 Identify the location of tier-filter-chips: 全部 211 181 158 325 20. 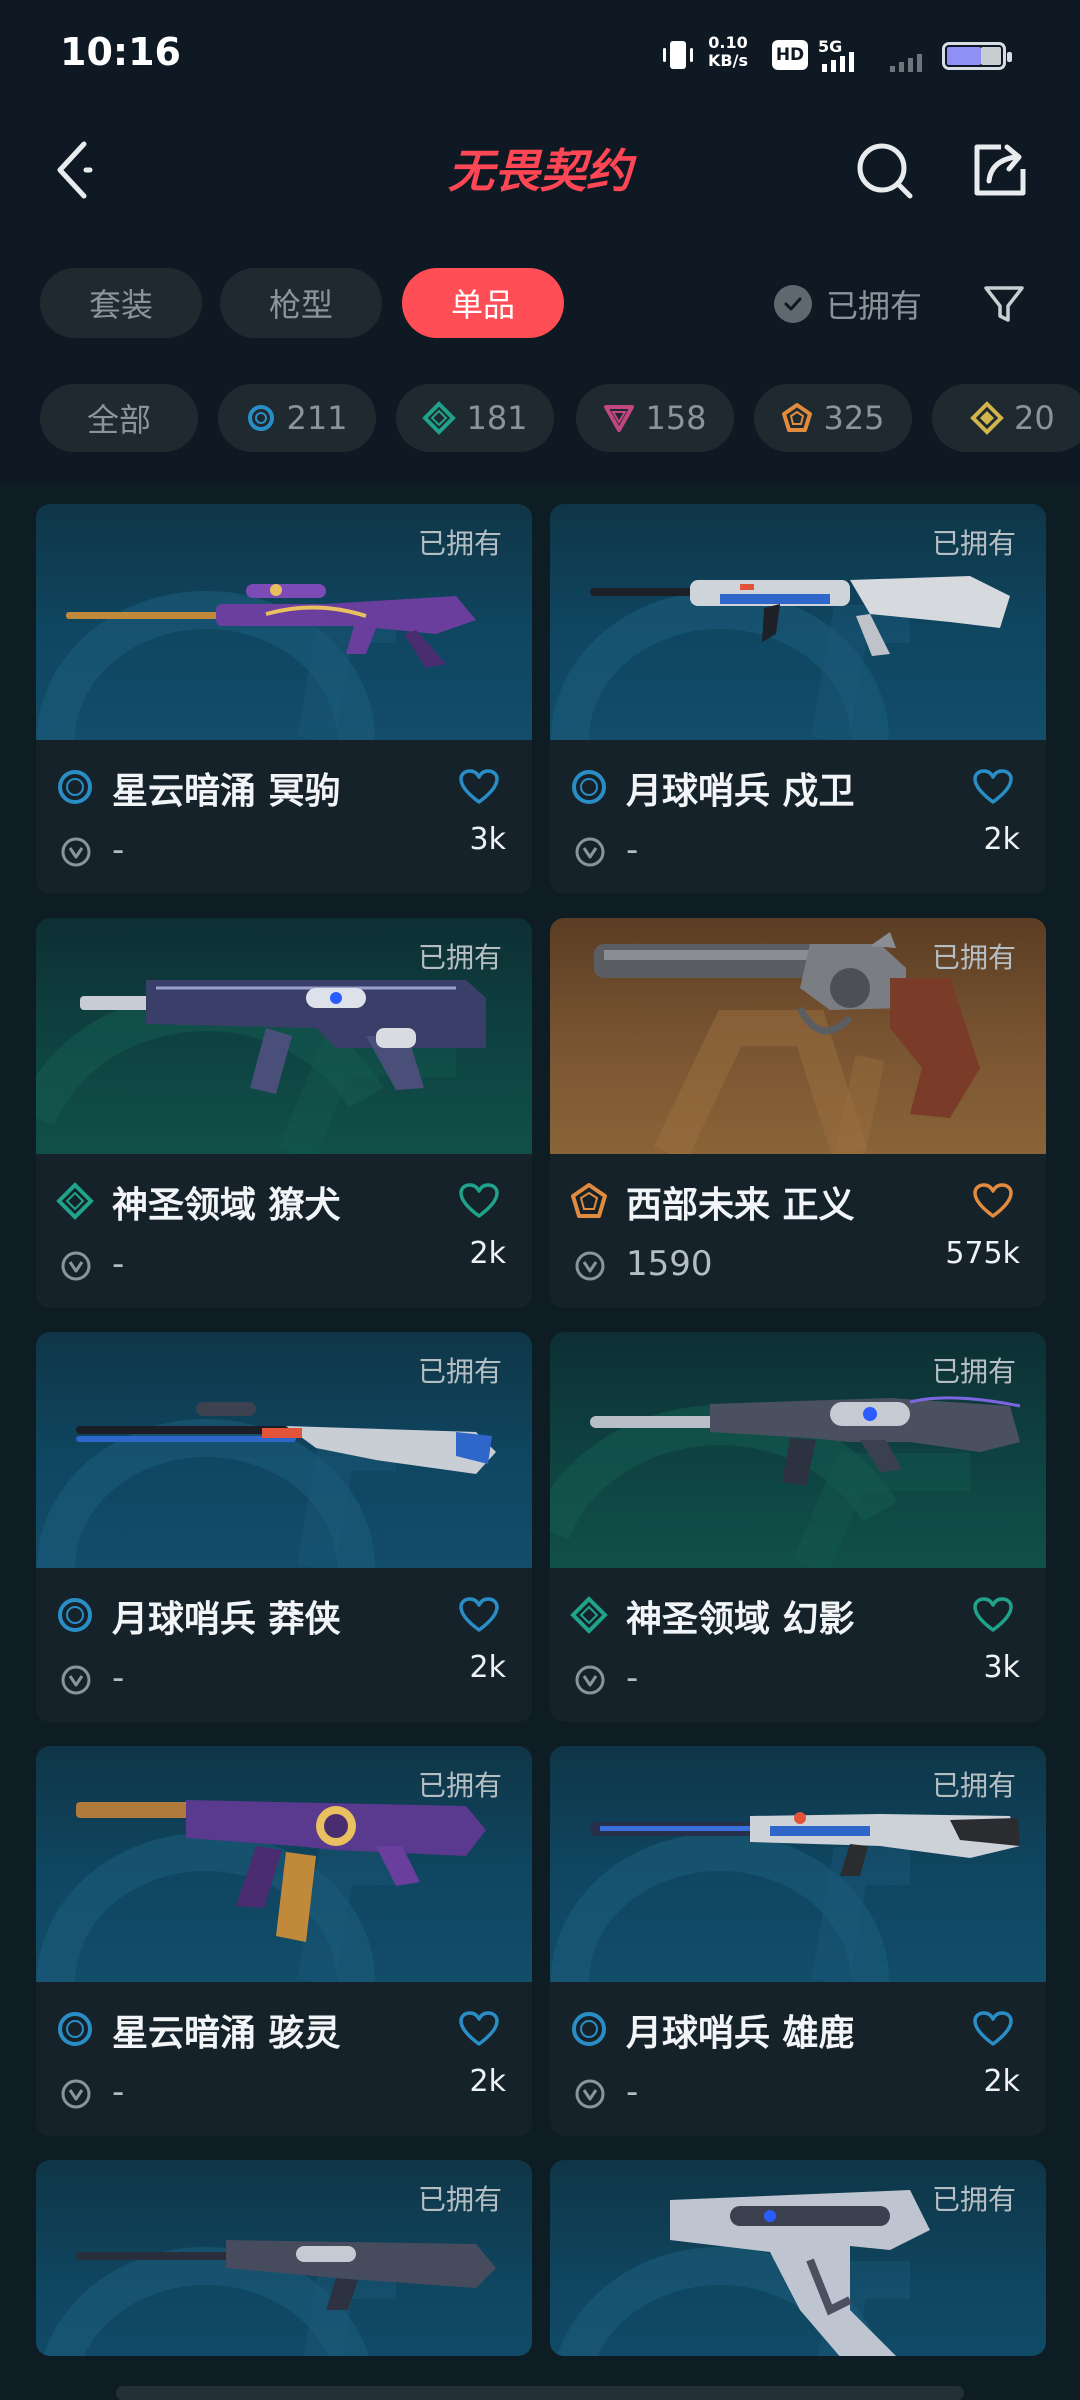
(540, 420).